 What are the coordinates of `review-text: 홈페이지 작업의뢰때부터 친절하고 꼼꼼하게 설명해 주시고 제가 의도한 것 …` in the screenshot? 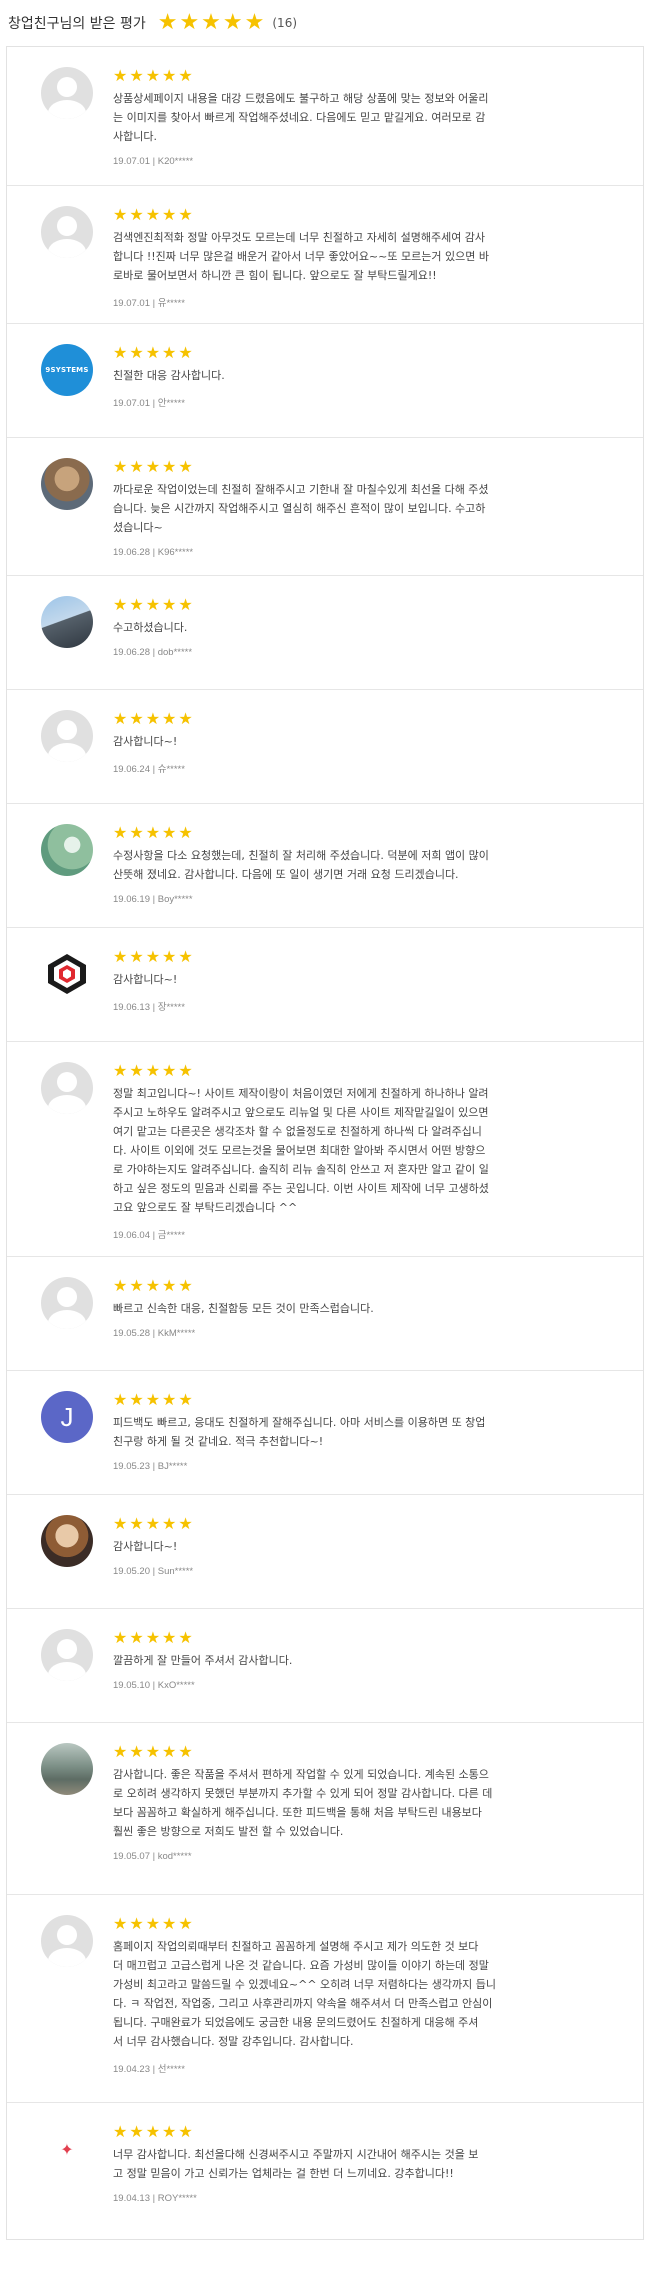 It's located at (304, 1994).